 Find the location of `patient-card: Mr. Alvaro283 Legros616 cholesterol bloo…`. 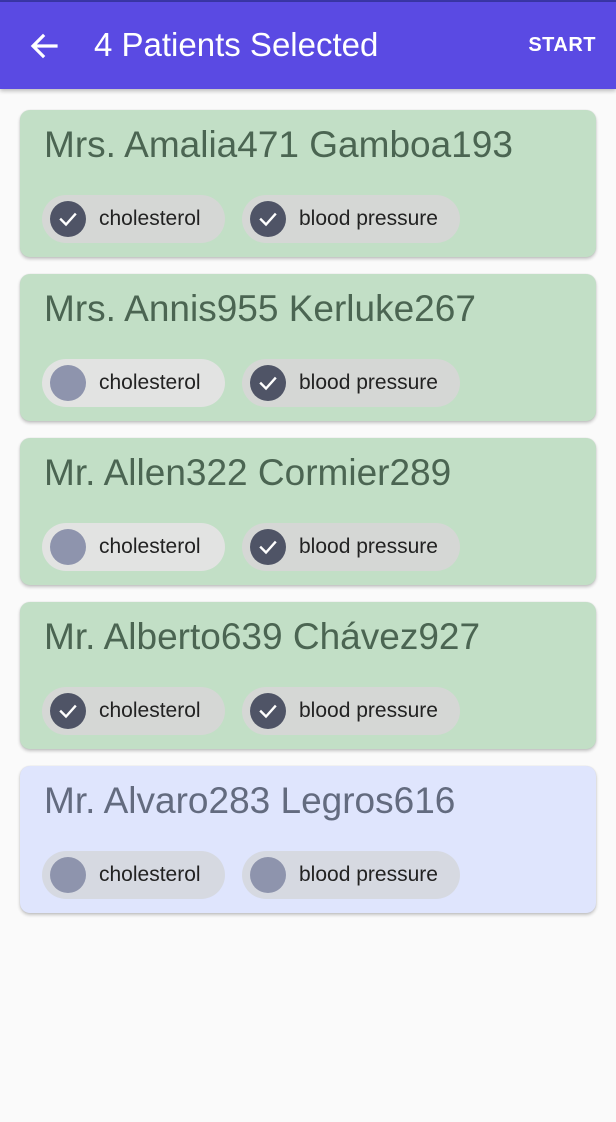

patient-card: Mr. Alvaro283 Legros616 cholesterol bloo… is located at coordinates (308, 839).